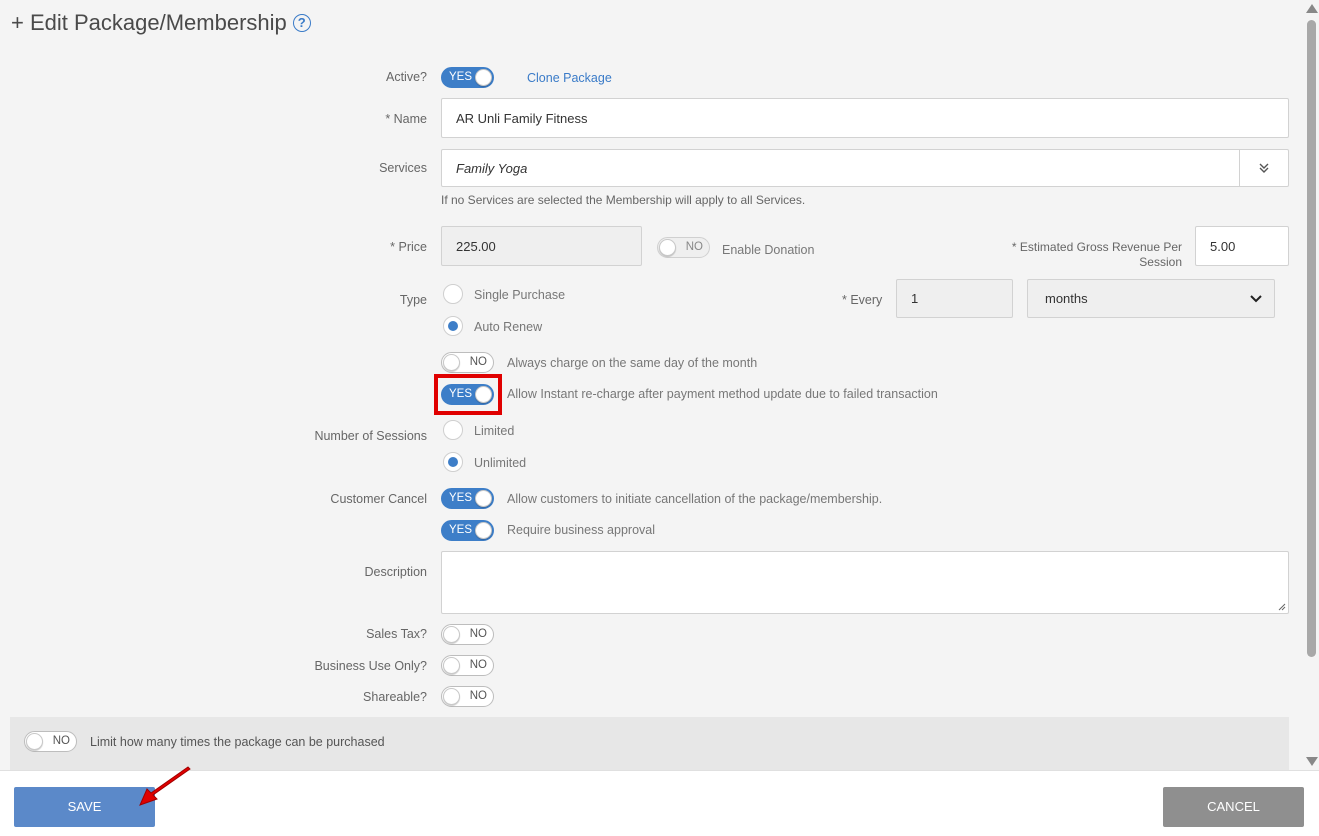 This screenshot has width=1319, height=836. Describe the element at coordinates (494, 431) in the screenshot. I see `limited-label: Limited` at that location.